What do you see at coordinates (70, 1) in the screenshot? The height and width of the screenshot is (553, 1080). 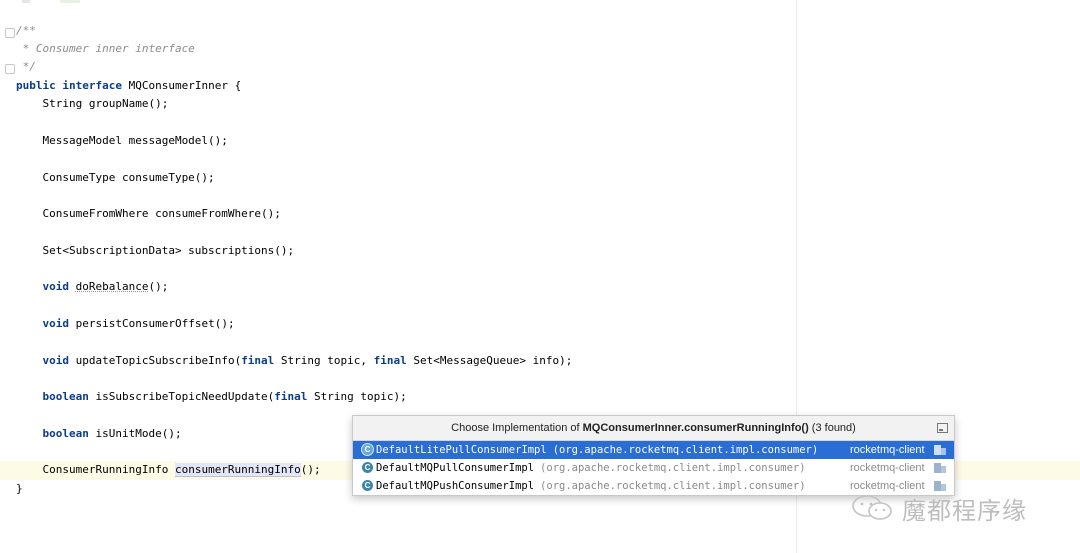 I see `inlay-hint-stub` at bounding box center [70, 1].